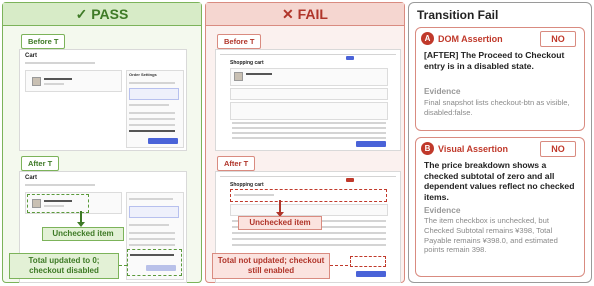  I want to click on visual-assertion-title: Visual Assertion, so click(473, 149).